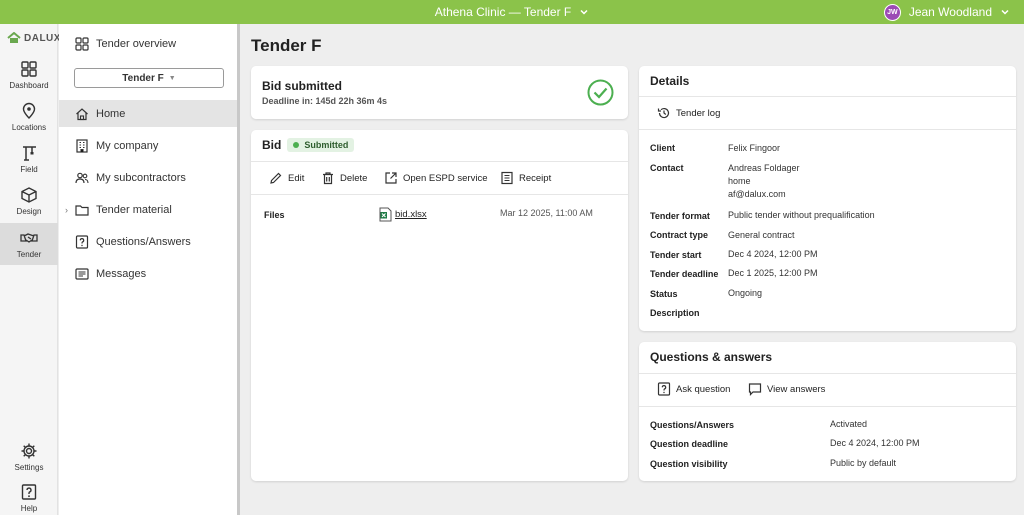  Describe the element at coordinates (29, 238) in the screenshot. I see `handshake-icon` at that location.